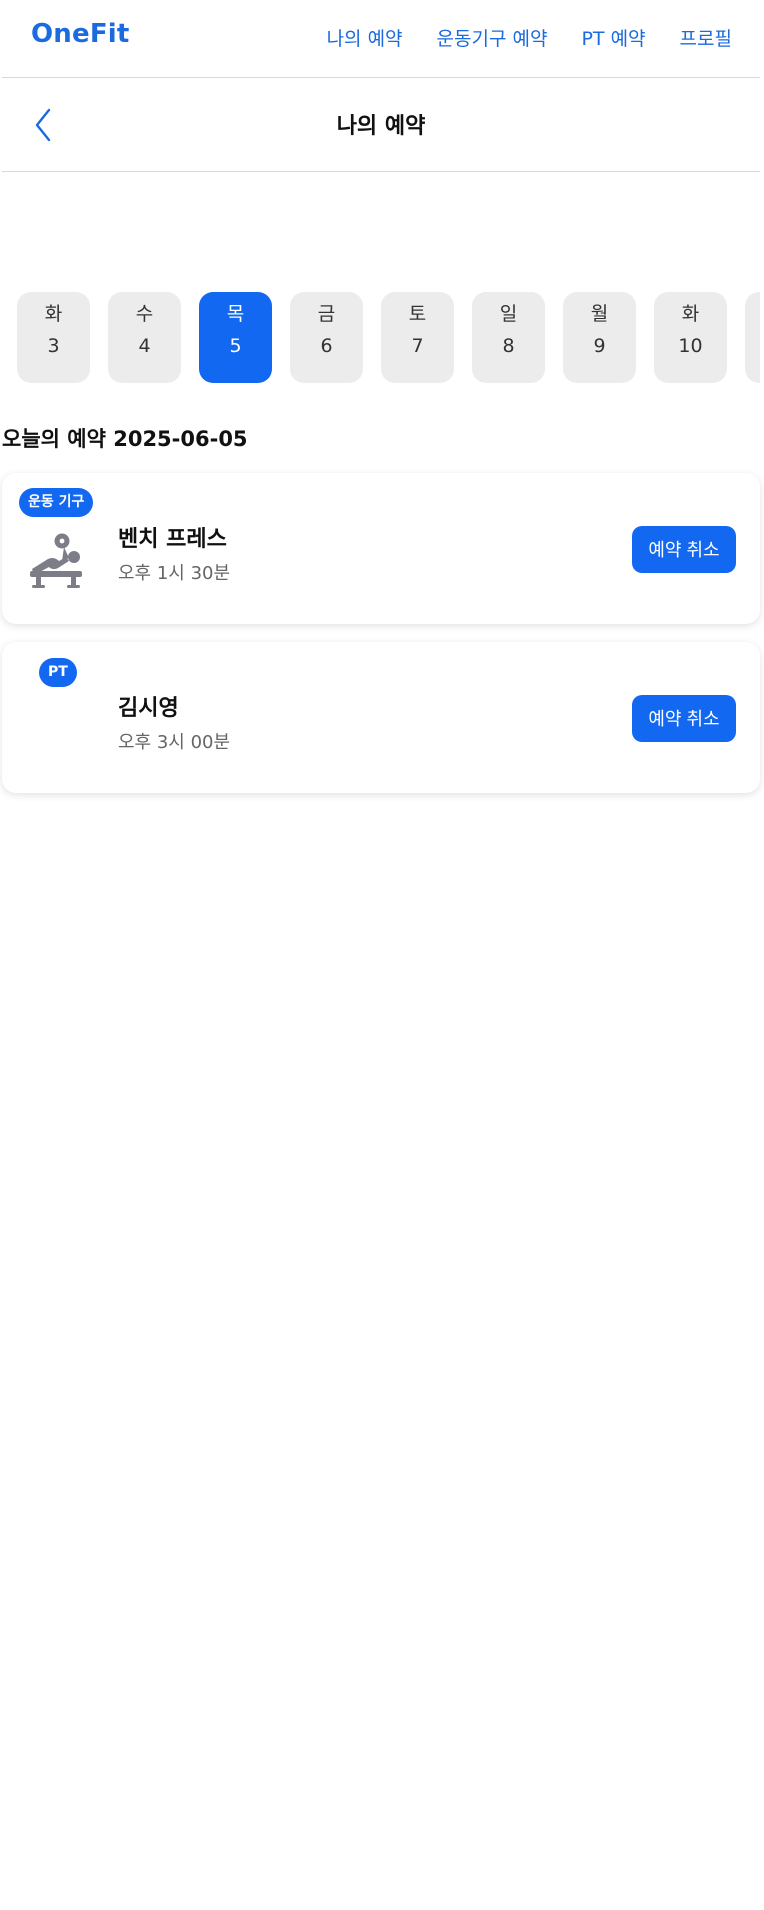 Image resolution: width=764 pixels, height=1910 pixels. I want to click on date-day: 10, so click(690, 346).